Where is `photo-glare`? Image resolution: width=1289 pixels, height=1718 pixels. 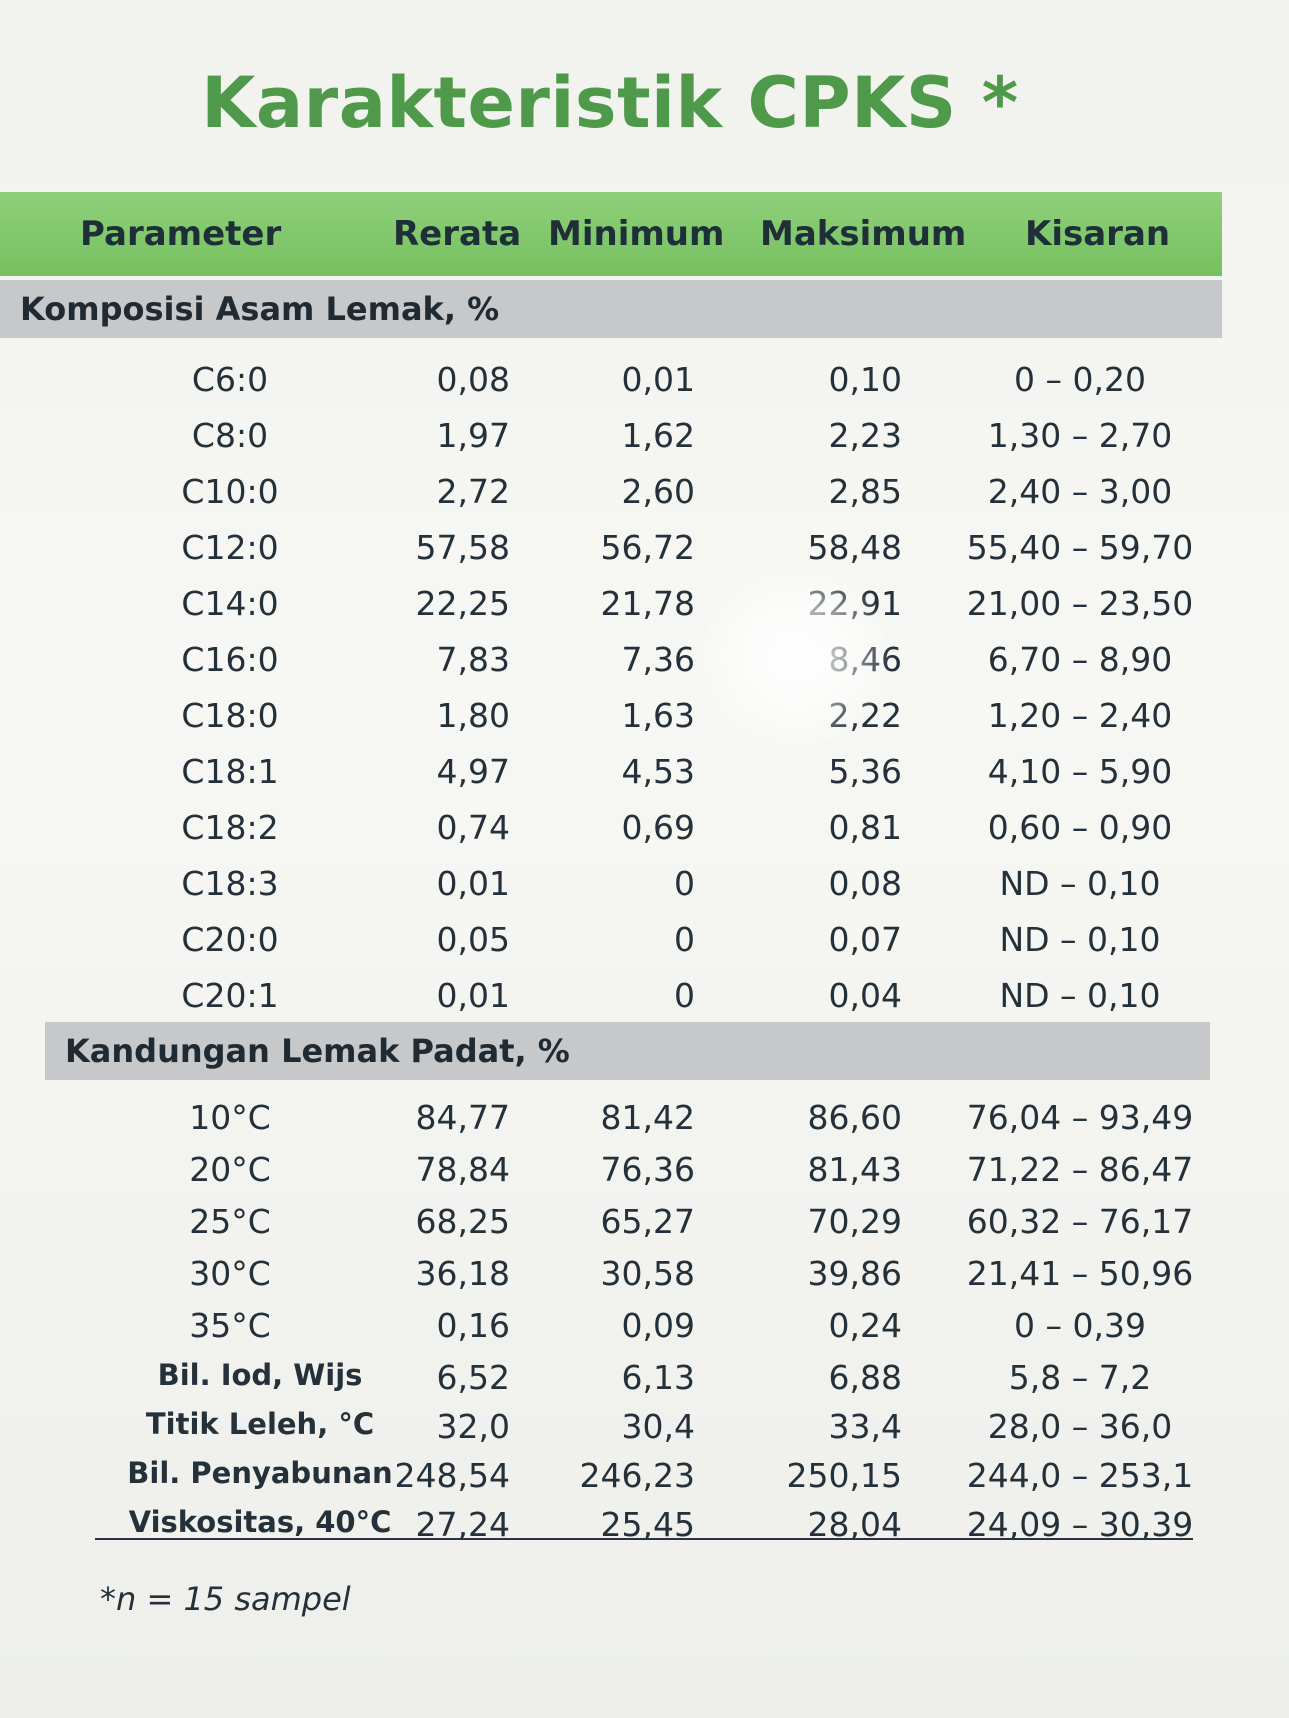 photo-glare is located at coordinates (795, 655).